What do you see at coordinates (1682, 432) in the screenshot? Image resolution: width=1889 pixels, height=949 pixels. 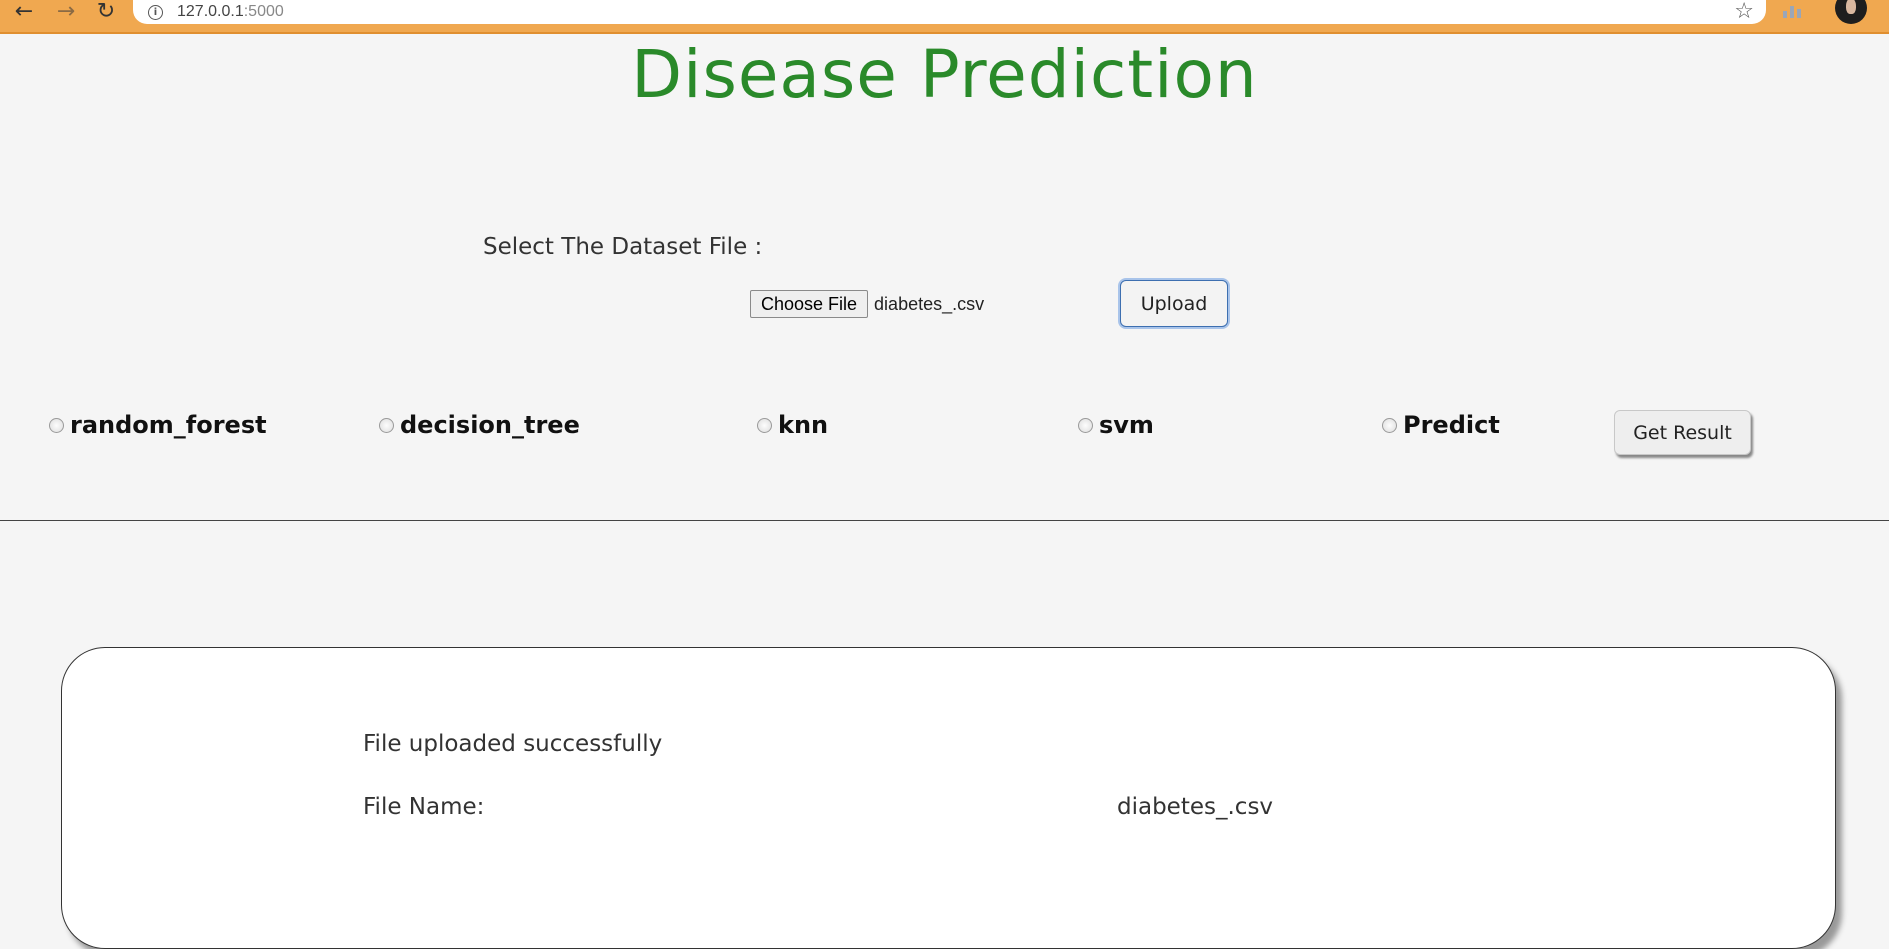 I see `get-result-button: Get Result` at bounding box center [1682, 432].